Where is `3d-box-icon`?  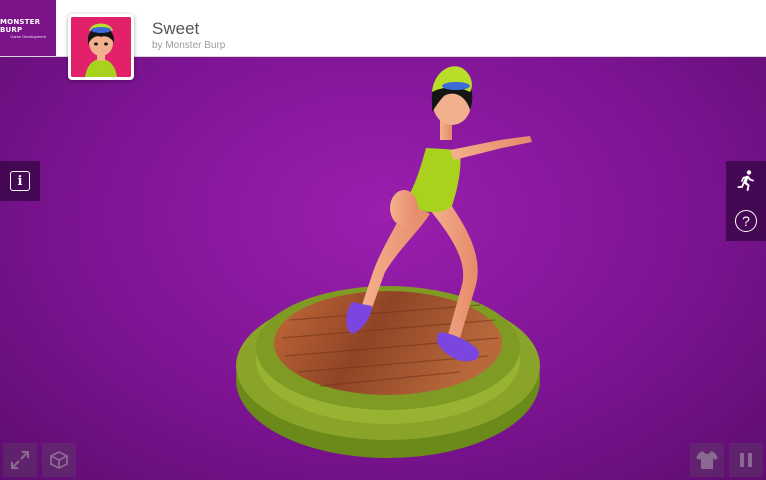
3d-box-icon is located at coordinates (59, 460).